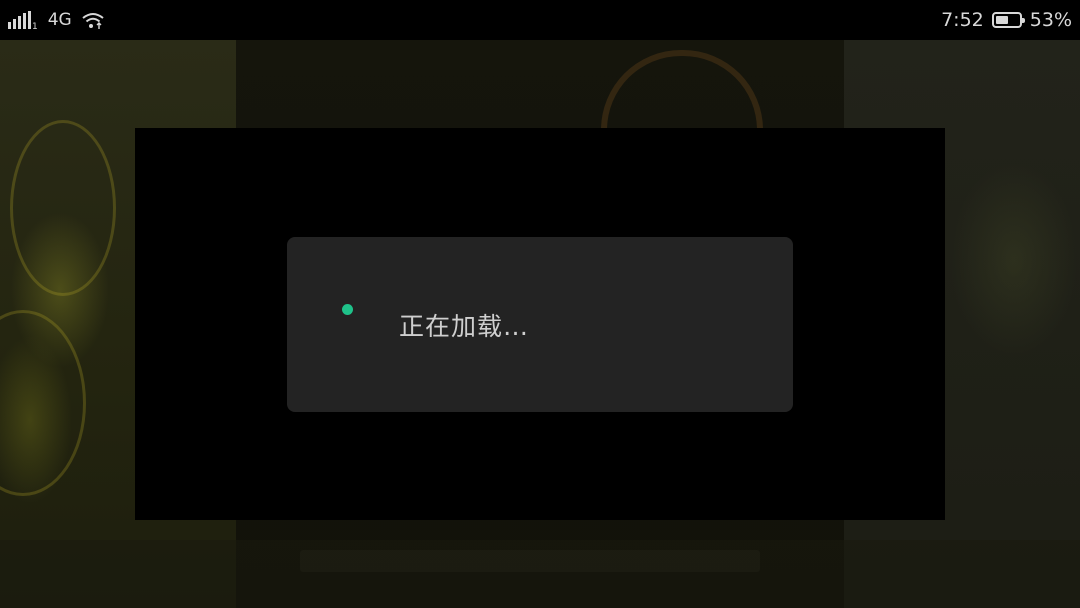  Describe the element at coordinates (1001, 20) in the screenshot. I see `battery-level` at that location.